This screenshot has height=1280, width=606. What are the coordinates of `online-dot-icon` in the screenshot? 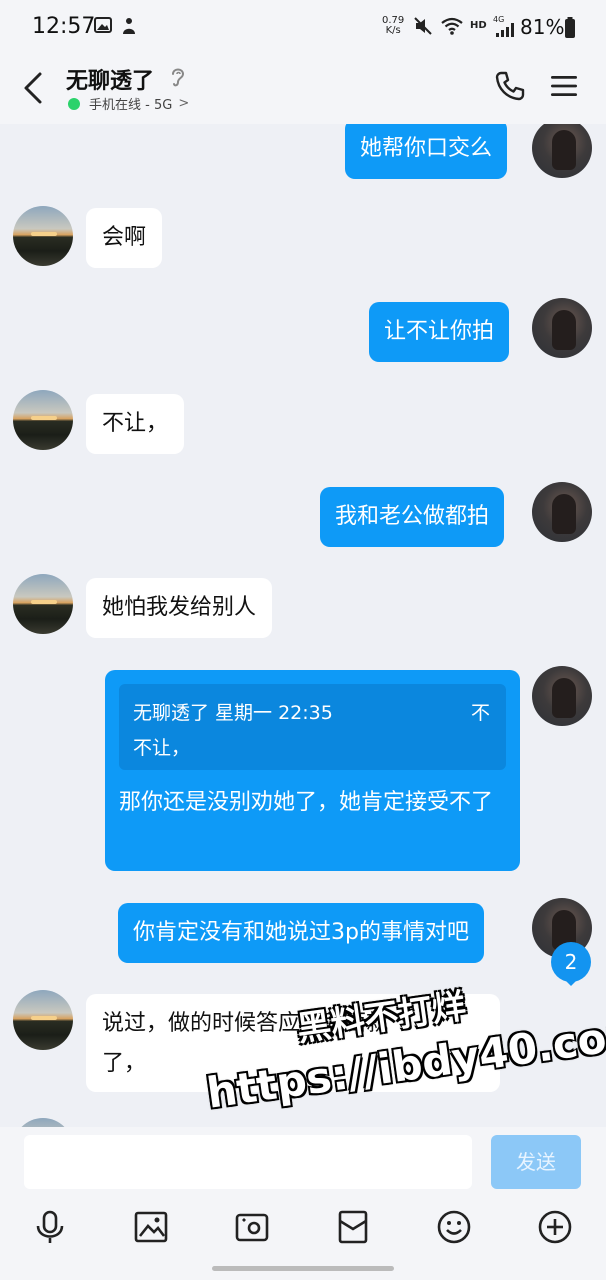 It's located at (74, 103).